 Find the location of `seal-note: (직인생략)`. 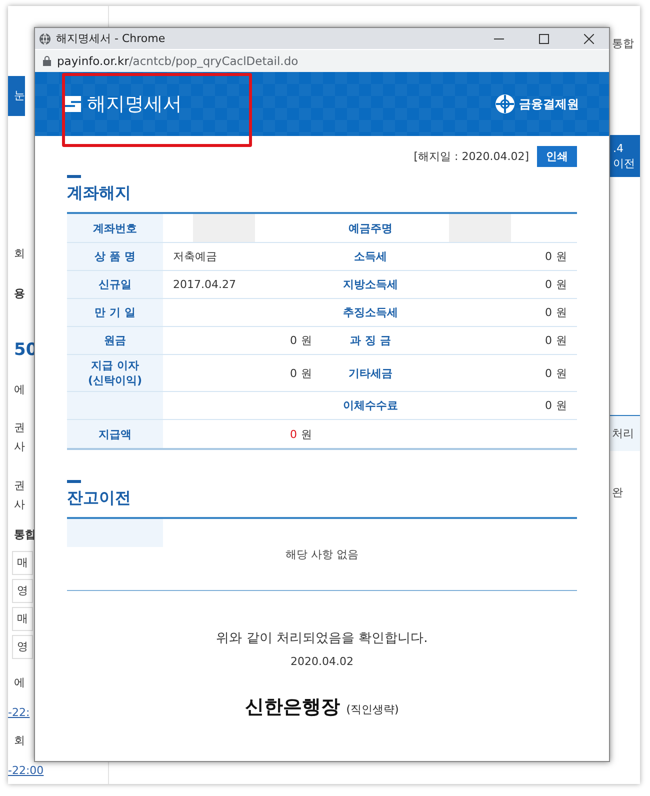

seal-note: (직인생략) is located at coordinates (372, 709).